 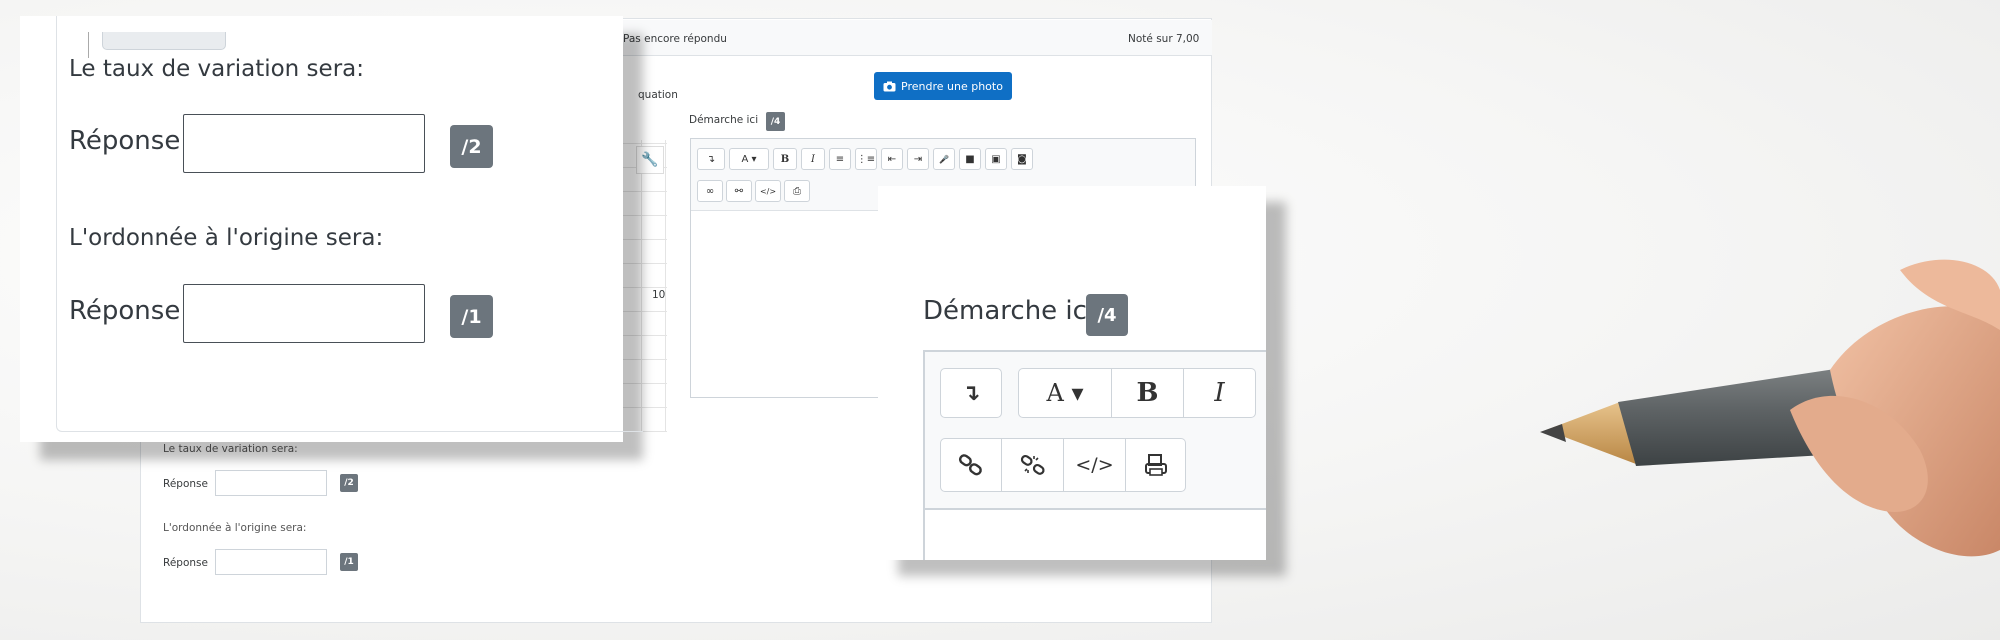 I want to click on microphone-icon: 🎤, so click(x=944, y=159).